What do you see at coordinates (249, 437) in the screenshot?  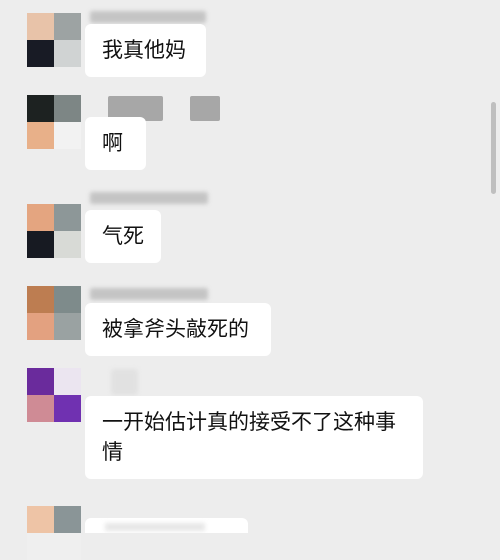 I see `message-text: 一开始估计真的接受不了这种事情` at bounding box center [249, 437].